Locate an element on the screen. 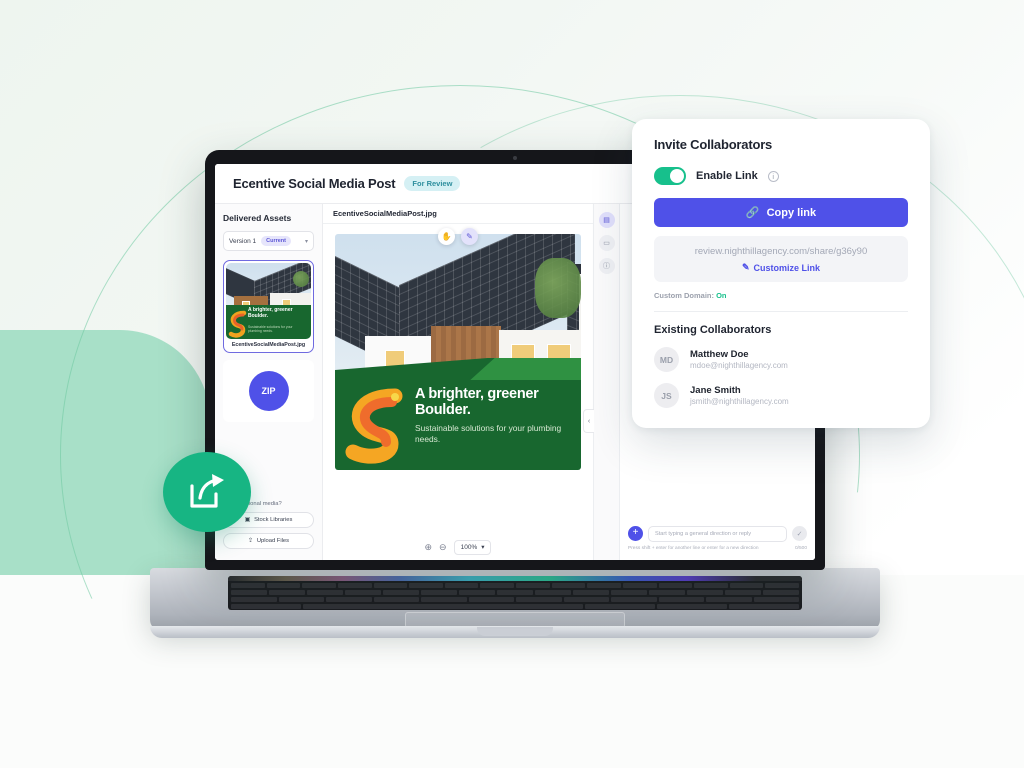 The image size is (1024, 768). customize-link-button: ✎ Customize Link is located at coordinates (781, 267).